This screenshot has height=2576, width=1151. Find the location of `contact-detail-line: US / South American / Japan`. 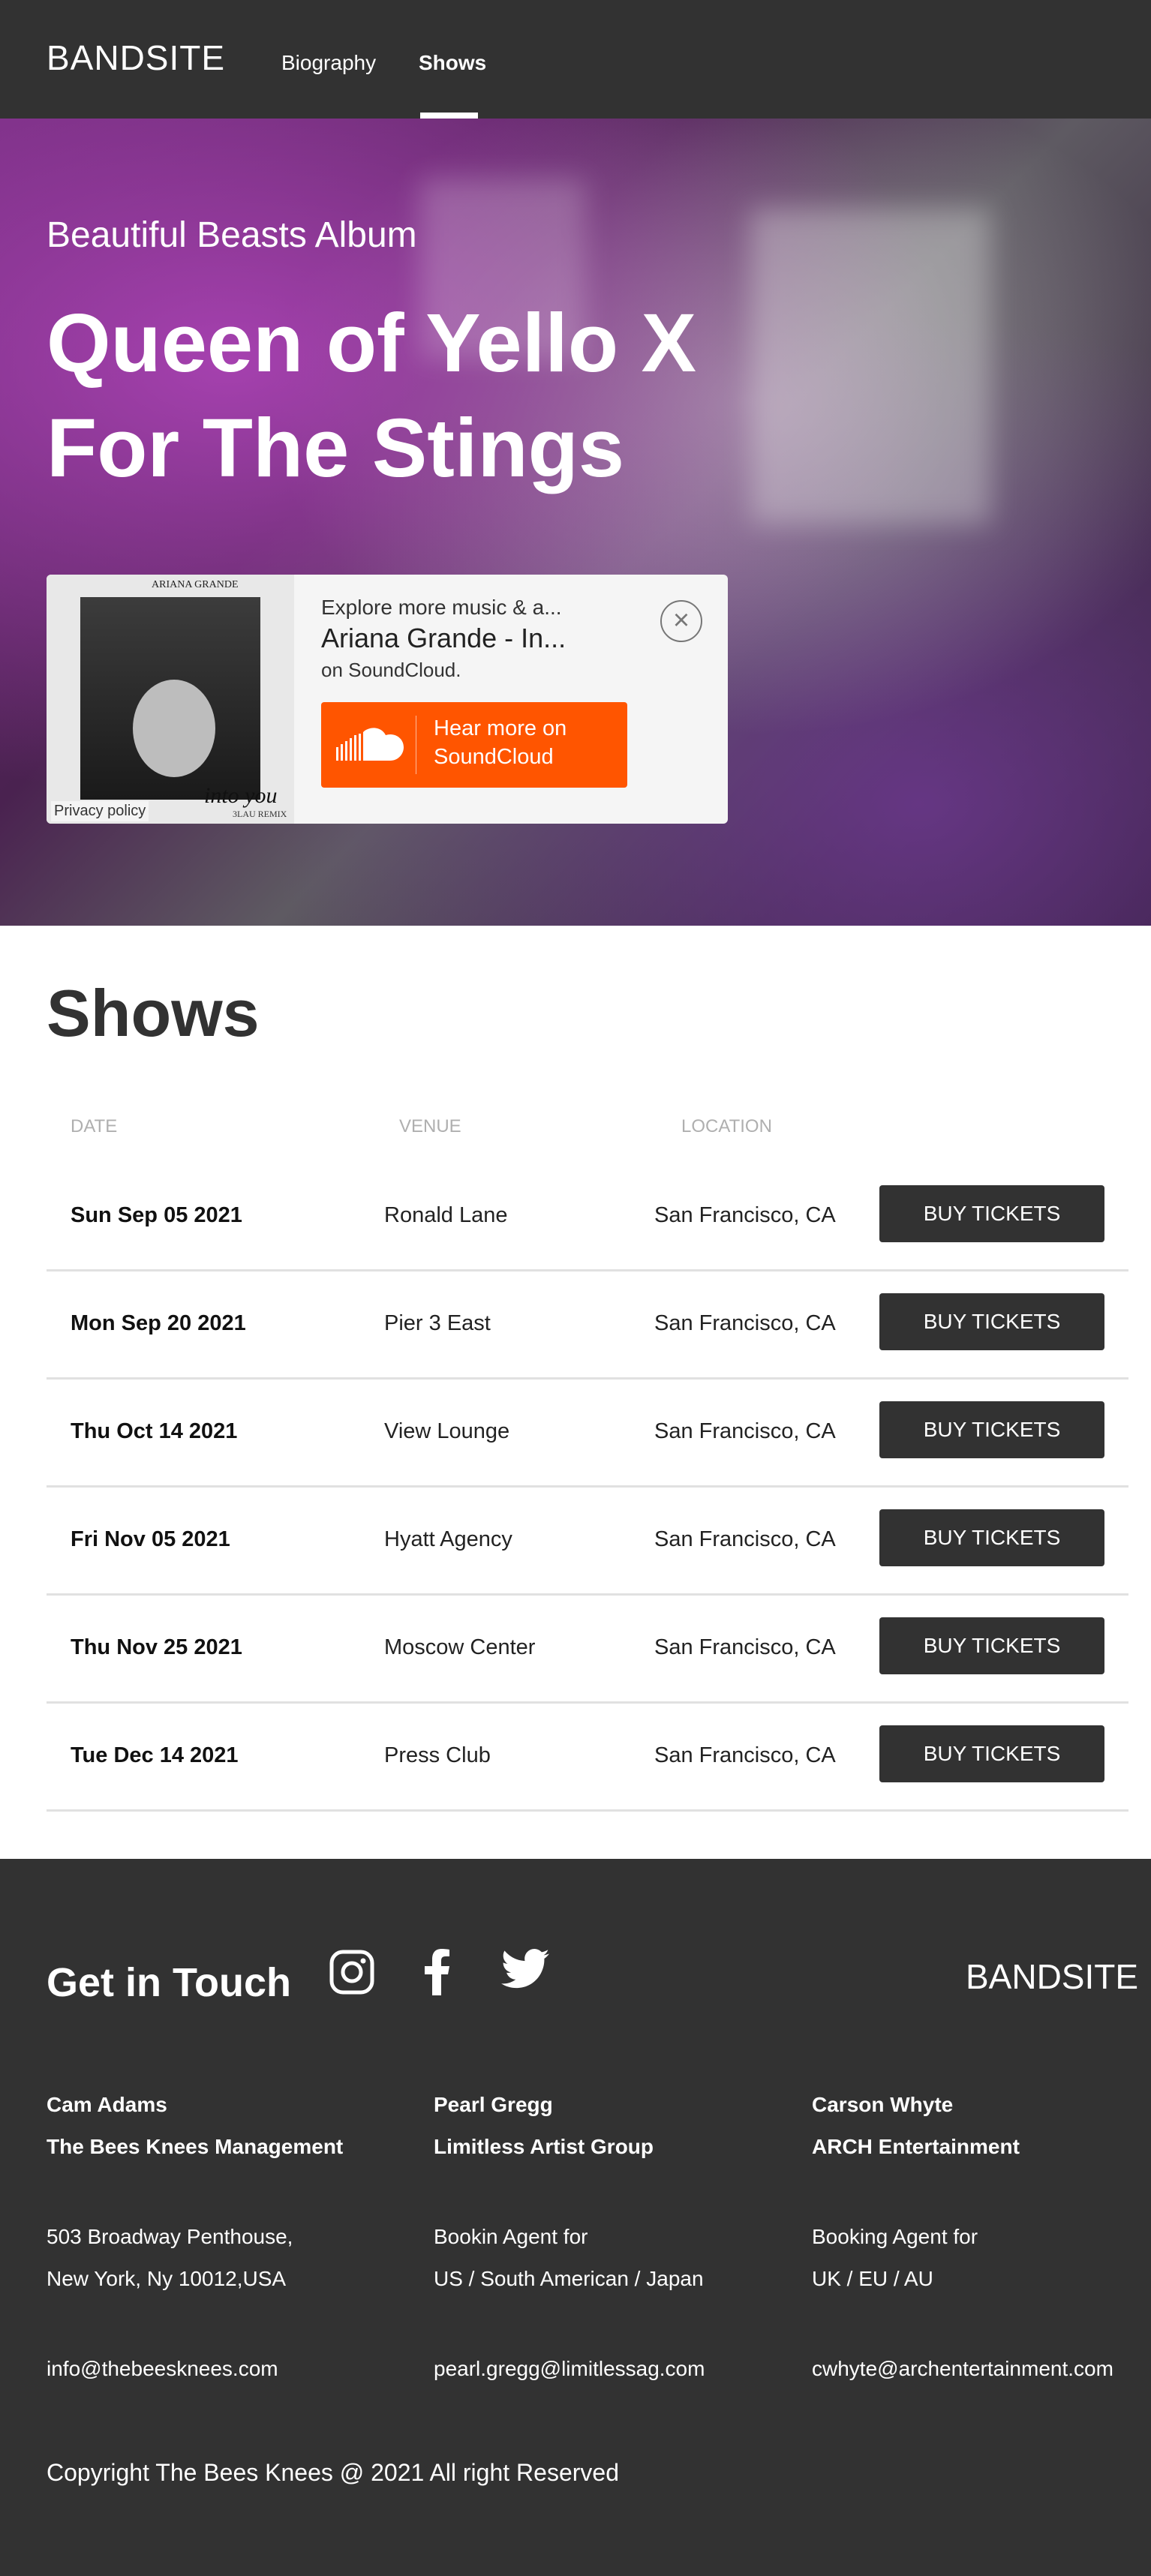

contact-detail-line: US / South American / Japan is located at coordinates (569, 2278).